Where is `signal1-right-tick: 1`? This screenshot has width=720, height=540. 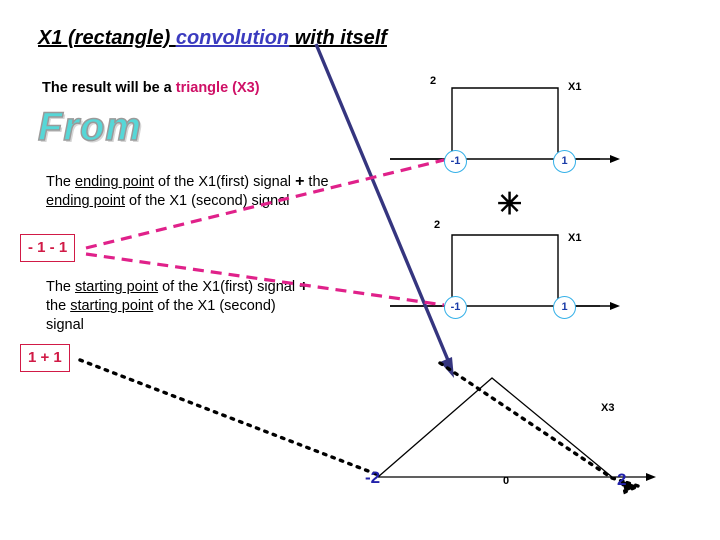 signal1-right-tick: 1 is located at coordinates (564, 161).